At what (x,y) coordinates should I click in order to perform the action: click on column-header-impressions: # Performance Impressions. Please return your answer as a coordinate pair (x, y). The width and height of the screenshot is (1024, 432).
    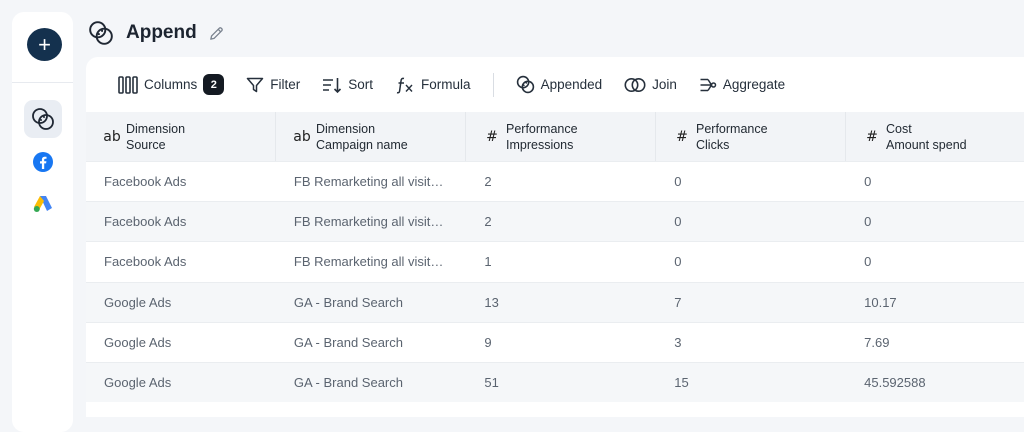
    Looking at the image, I should click on (561, 136).